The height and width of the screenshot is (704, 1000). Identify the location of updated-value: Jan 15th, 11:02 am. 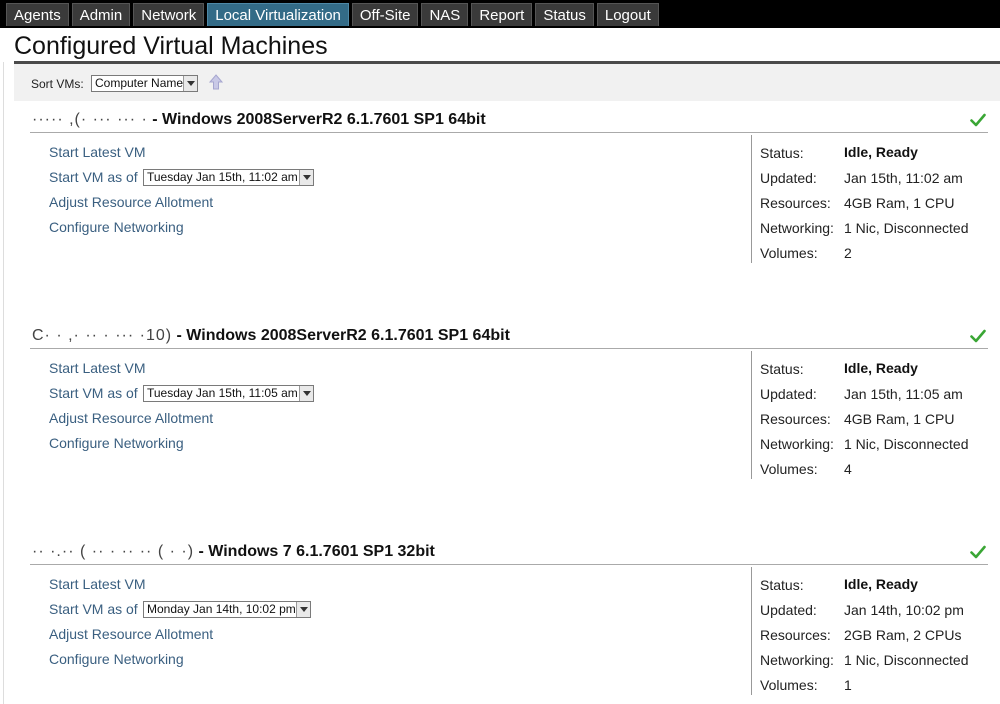
(903, 178).